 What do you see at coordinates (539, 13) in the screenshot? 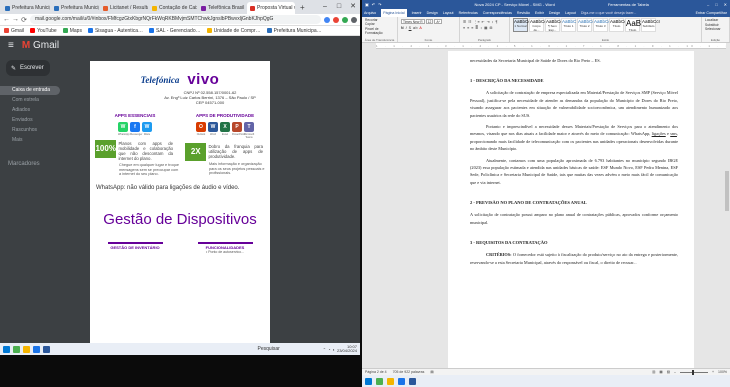
I see `ribbon-tab: Exibir` at bounding box center [539, 13].